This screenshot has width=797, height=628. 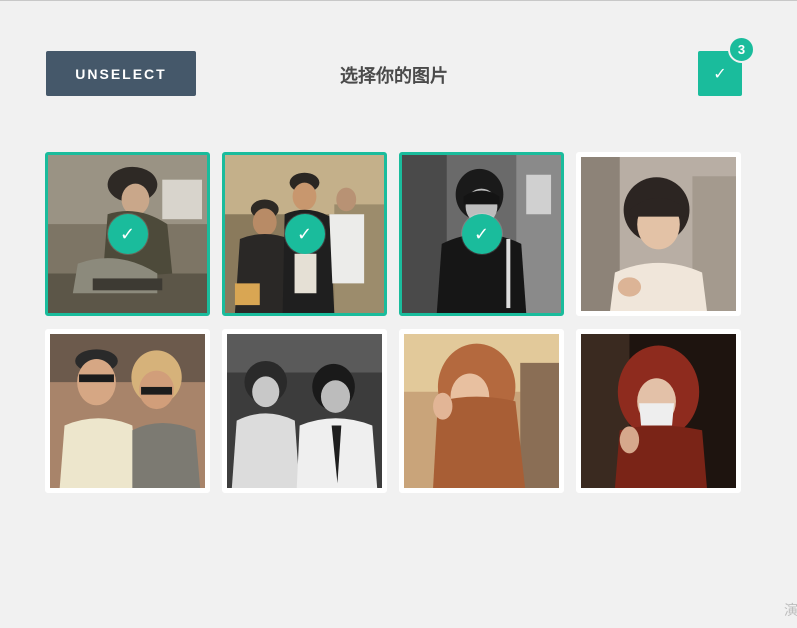 I want to click on unselect-button: UNSELECT, so click(x=121, y=73).